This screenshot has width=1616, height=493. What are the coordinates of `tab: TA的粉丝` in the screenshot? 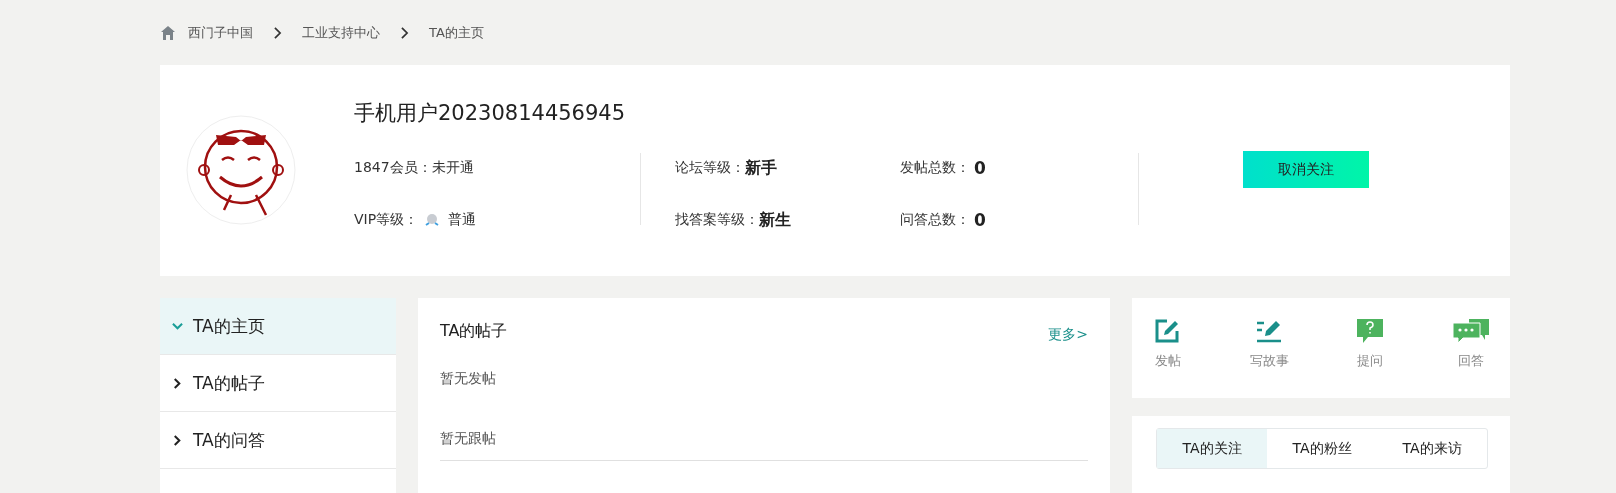 It's located at (1322, 448).